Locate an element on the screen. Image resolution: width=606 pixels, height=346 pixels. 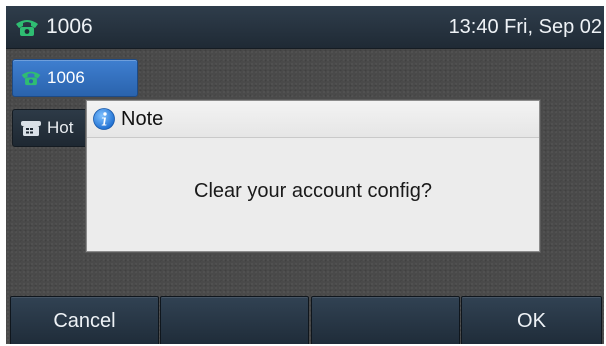
status-account-number: 1006 is located at coordinates (69, 26).